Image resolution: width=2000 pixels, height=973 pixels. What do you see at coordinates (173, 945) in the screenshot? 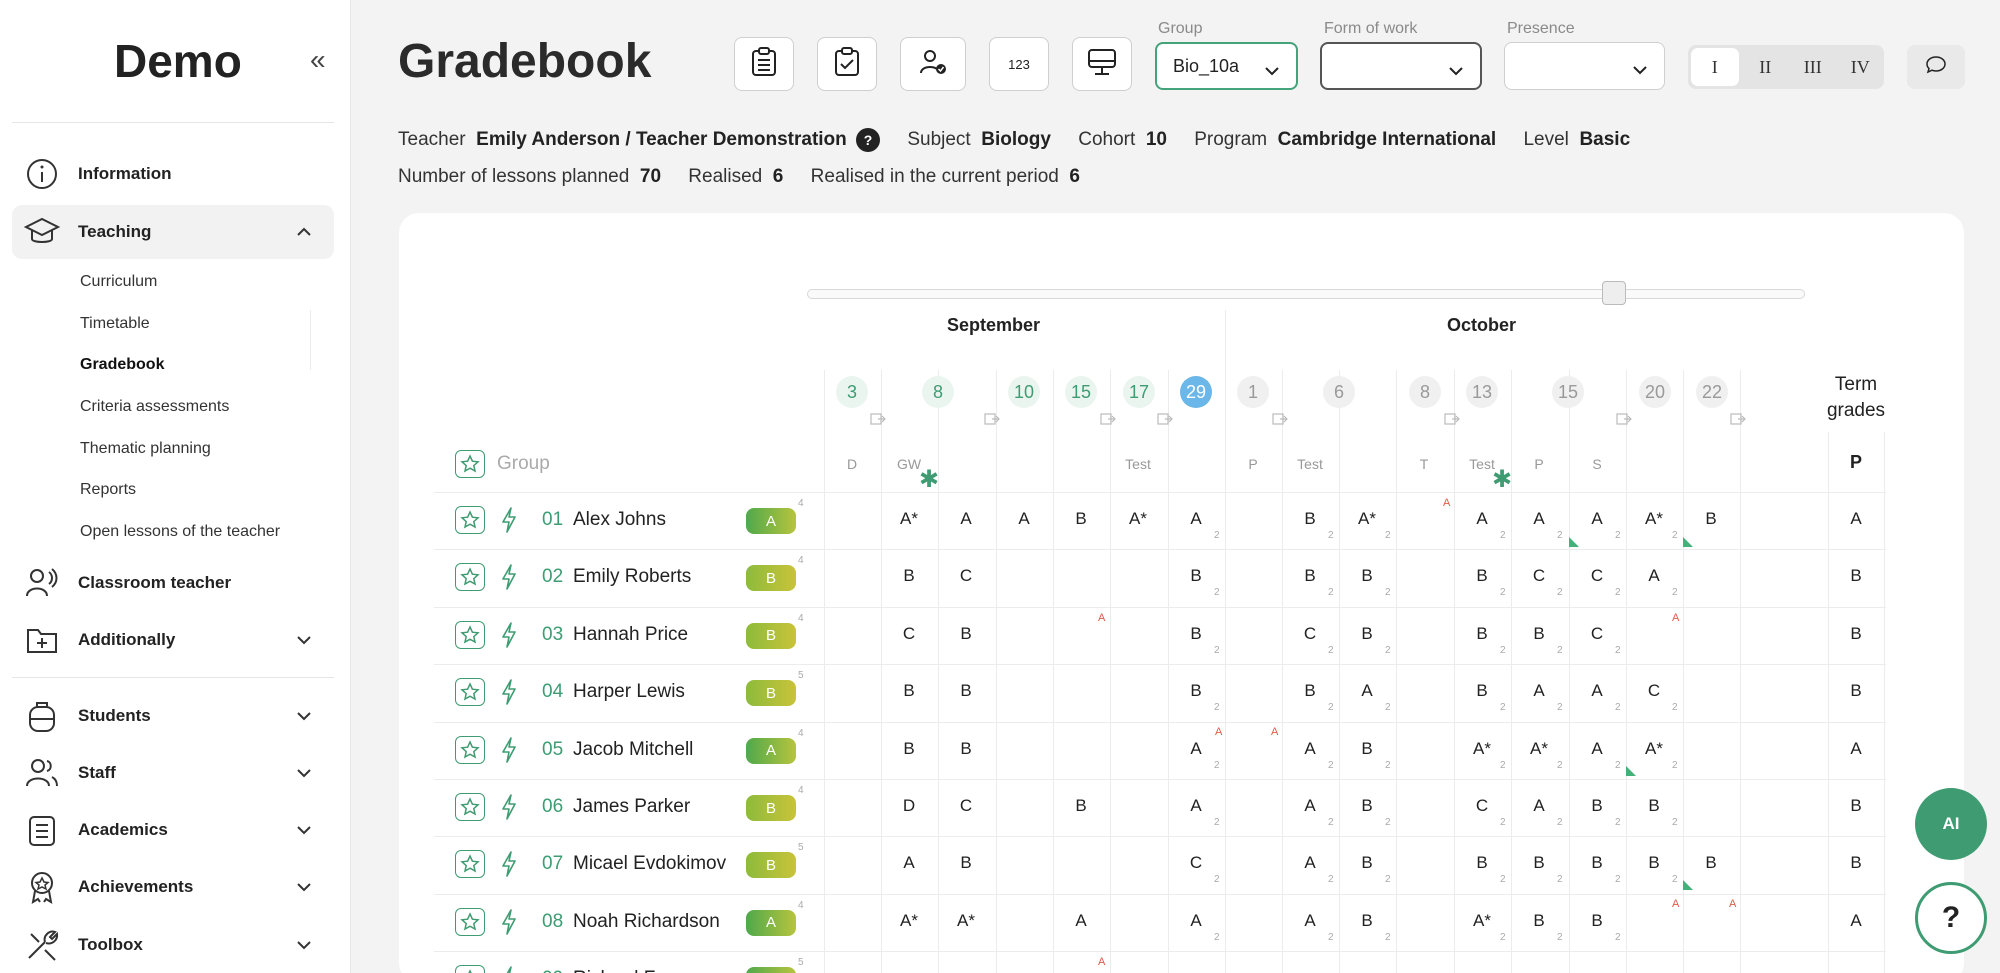
I see `sidebar-item-toolbox: Toolbox` at bounding box center [173, 945].